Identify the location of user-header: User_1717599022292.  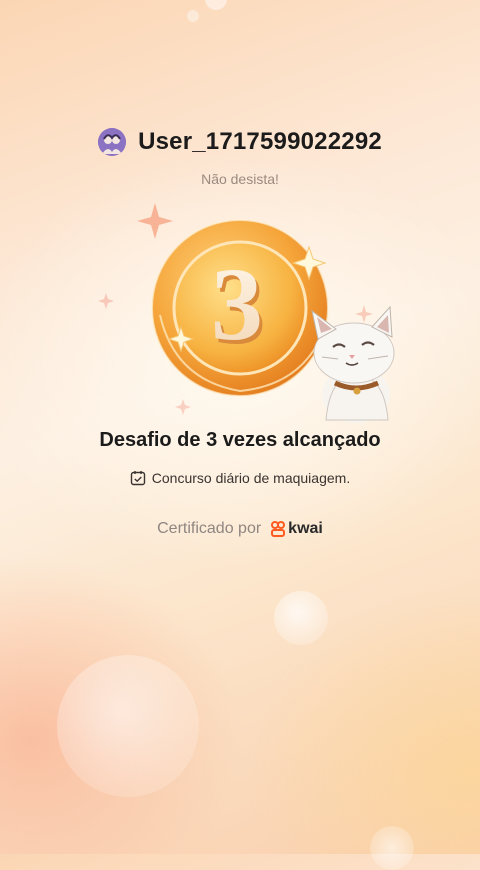
(240, 142).